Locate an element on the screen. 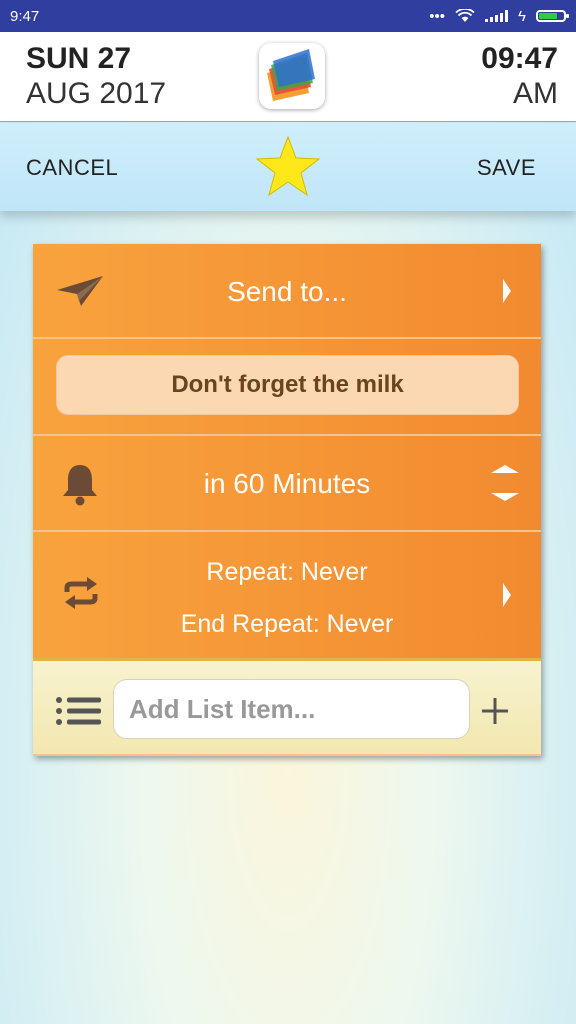 This screenshot has width=576, height=1024. app-logo is located at coordinates (292, 76).